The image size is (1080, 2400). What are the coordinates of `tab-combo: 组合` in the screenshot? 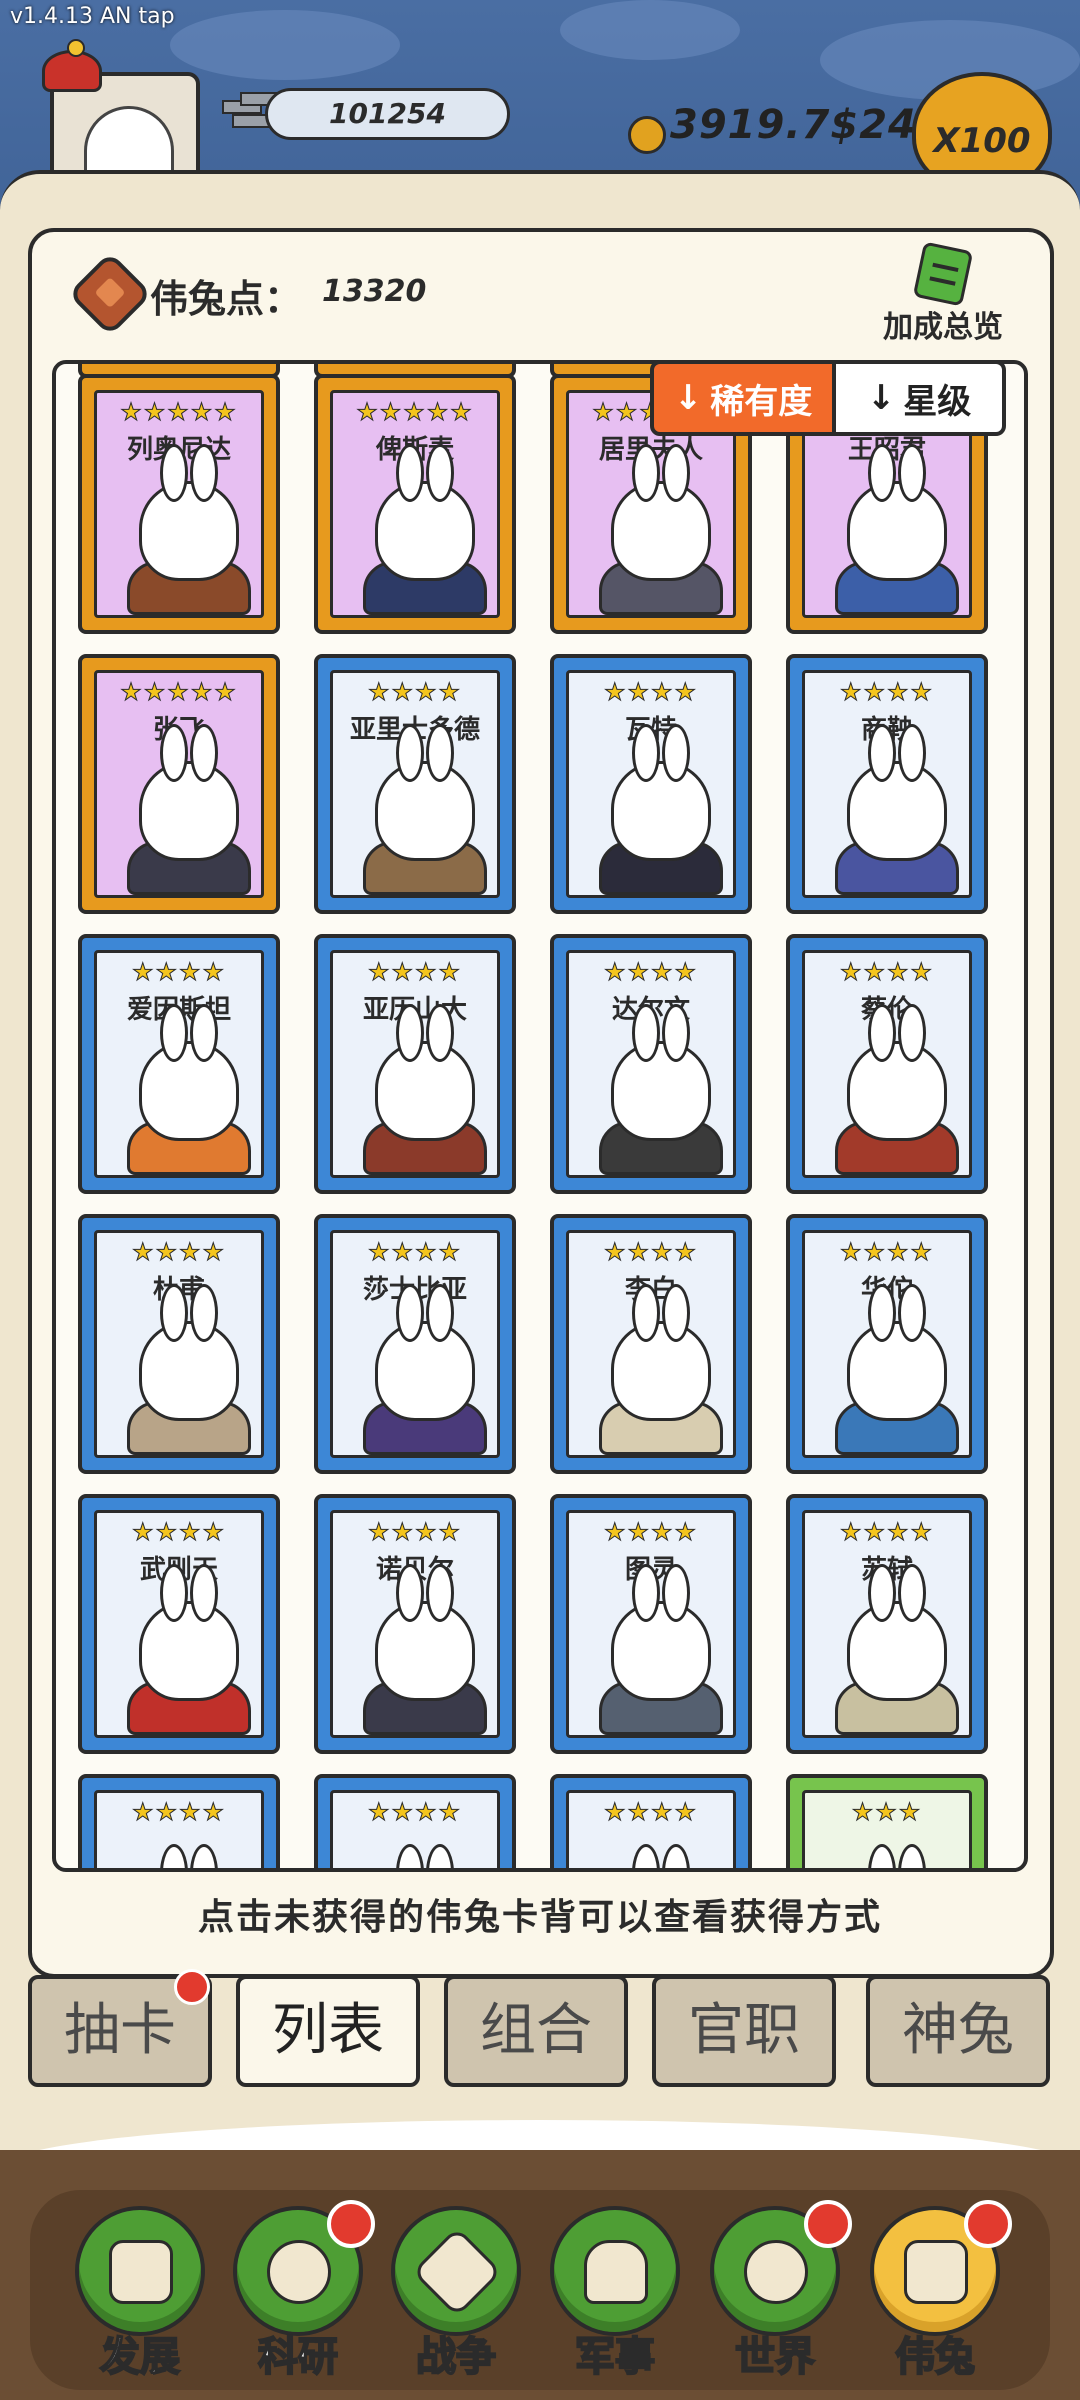 It's located at (536, 2031).